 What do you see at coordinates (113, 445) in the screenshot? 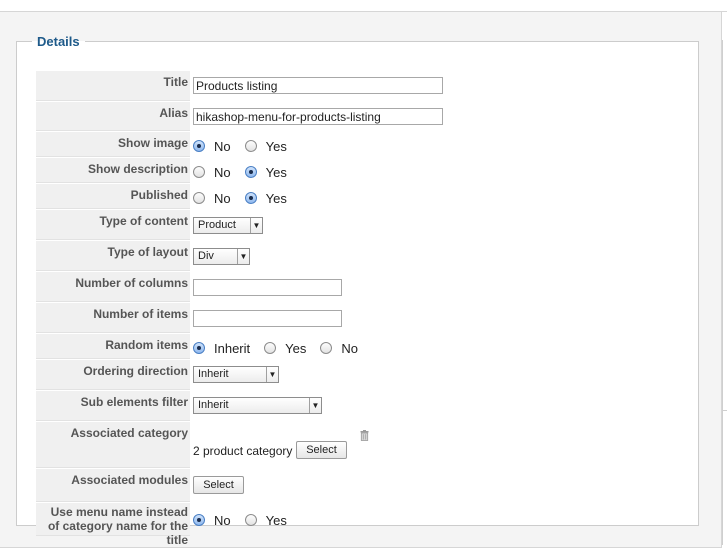
I see `label-associated-category: Associated category` at bounding box center [113, 445].